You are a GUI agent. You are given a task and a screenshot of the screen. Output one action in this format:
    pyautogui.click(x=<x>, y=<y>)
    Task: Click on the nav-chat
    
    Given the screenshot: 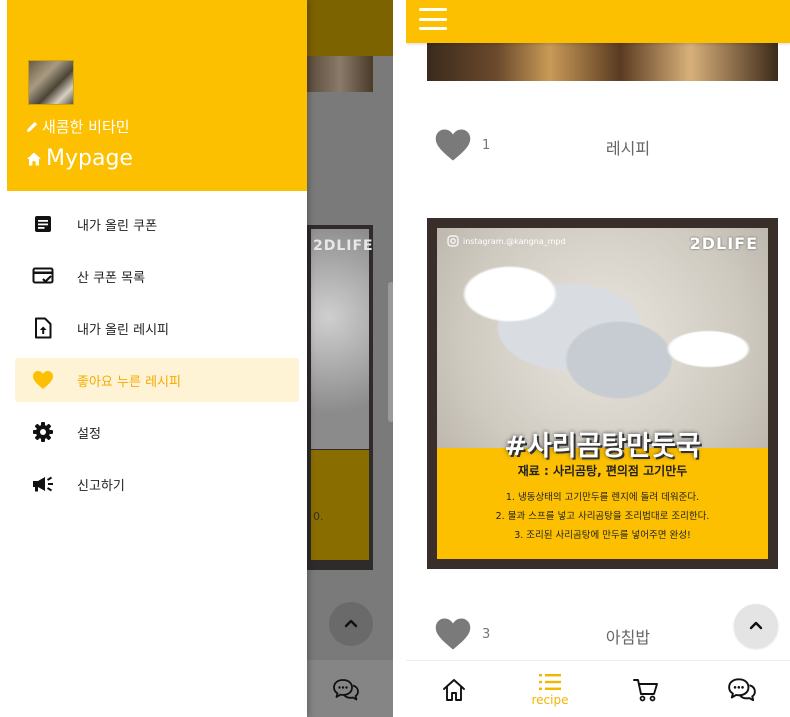 What is the action you would take?
    pyautogui.click(x=742, y=689)
    